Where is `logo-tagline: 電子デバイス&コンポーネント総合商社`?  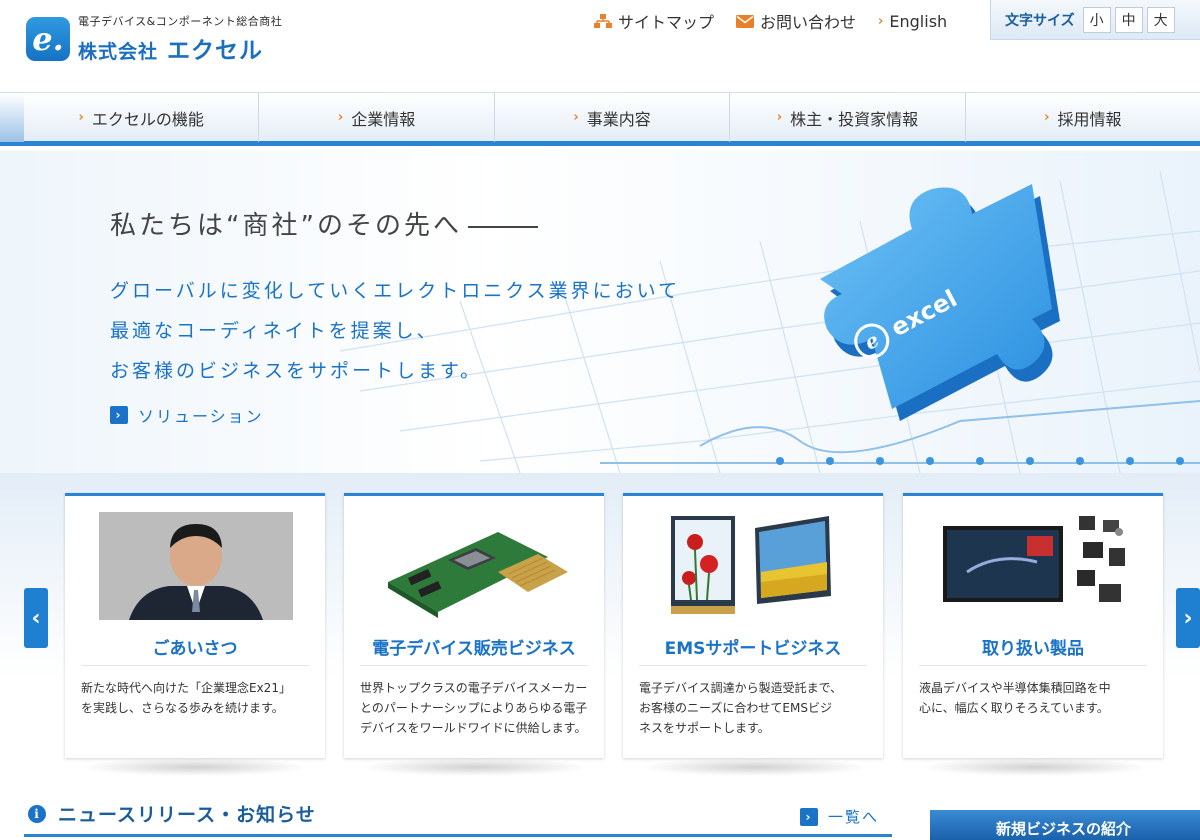
logo-tagline: 電子デバイス&コンポーネント総合商社 is located at coordinates (180, 21).